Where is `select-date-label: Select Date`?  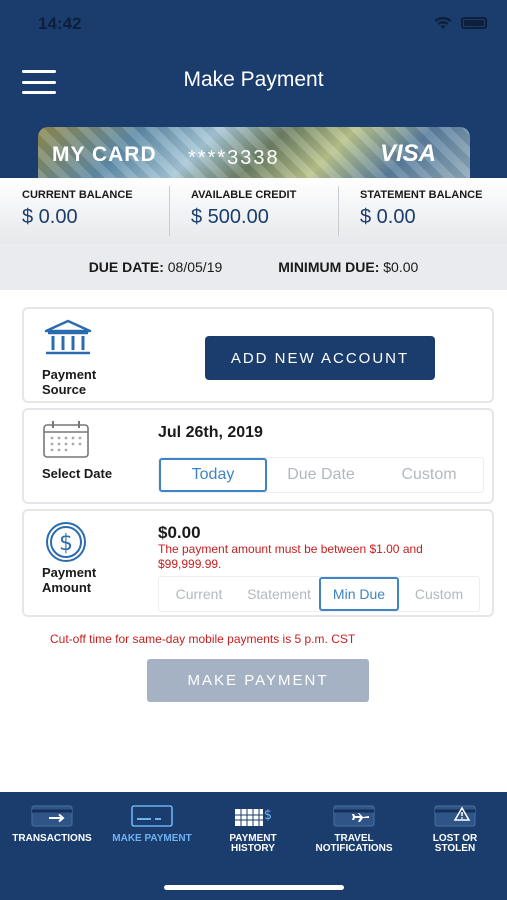
select-date-label: Select Date is located at coordinates (77, 473).